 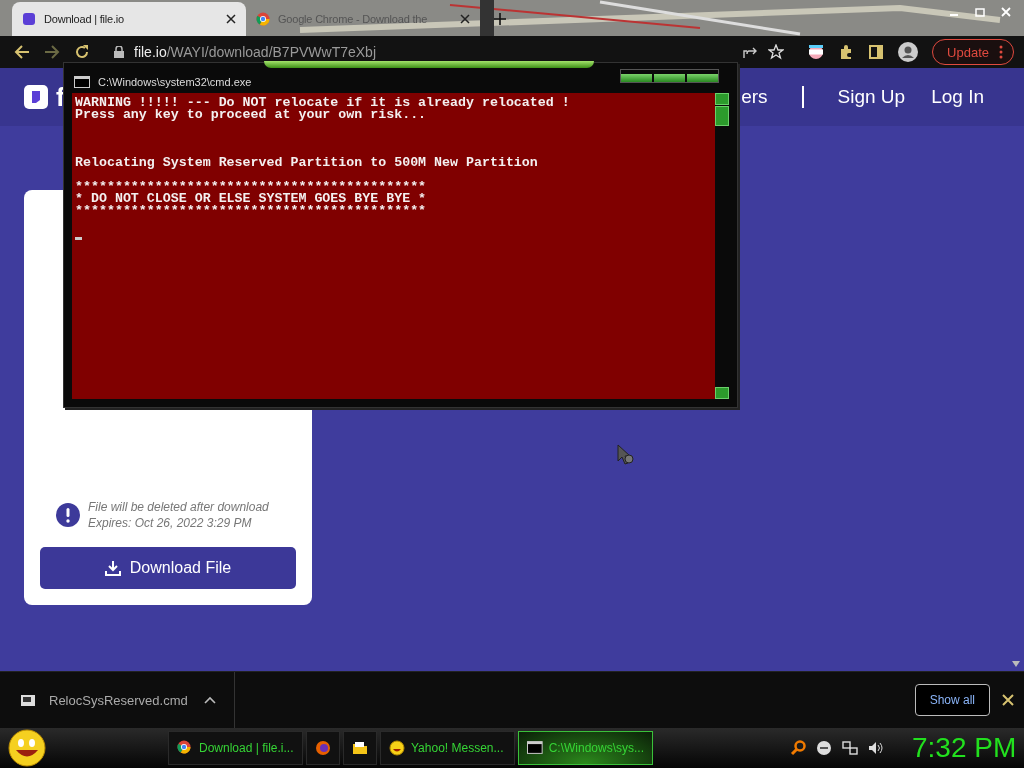 I want to click on sidebar-icon, so click(x=876, y=52).